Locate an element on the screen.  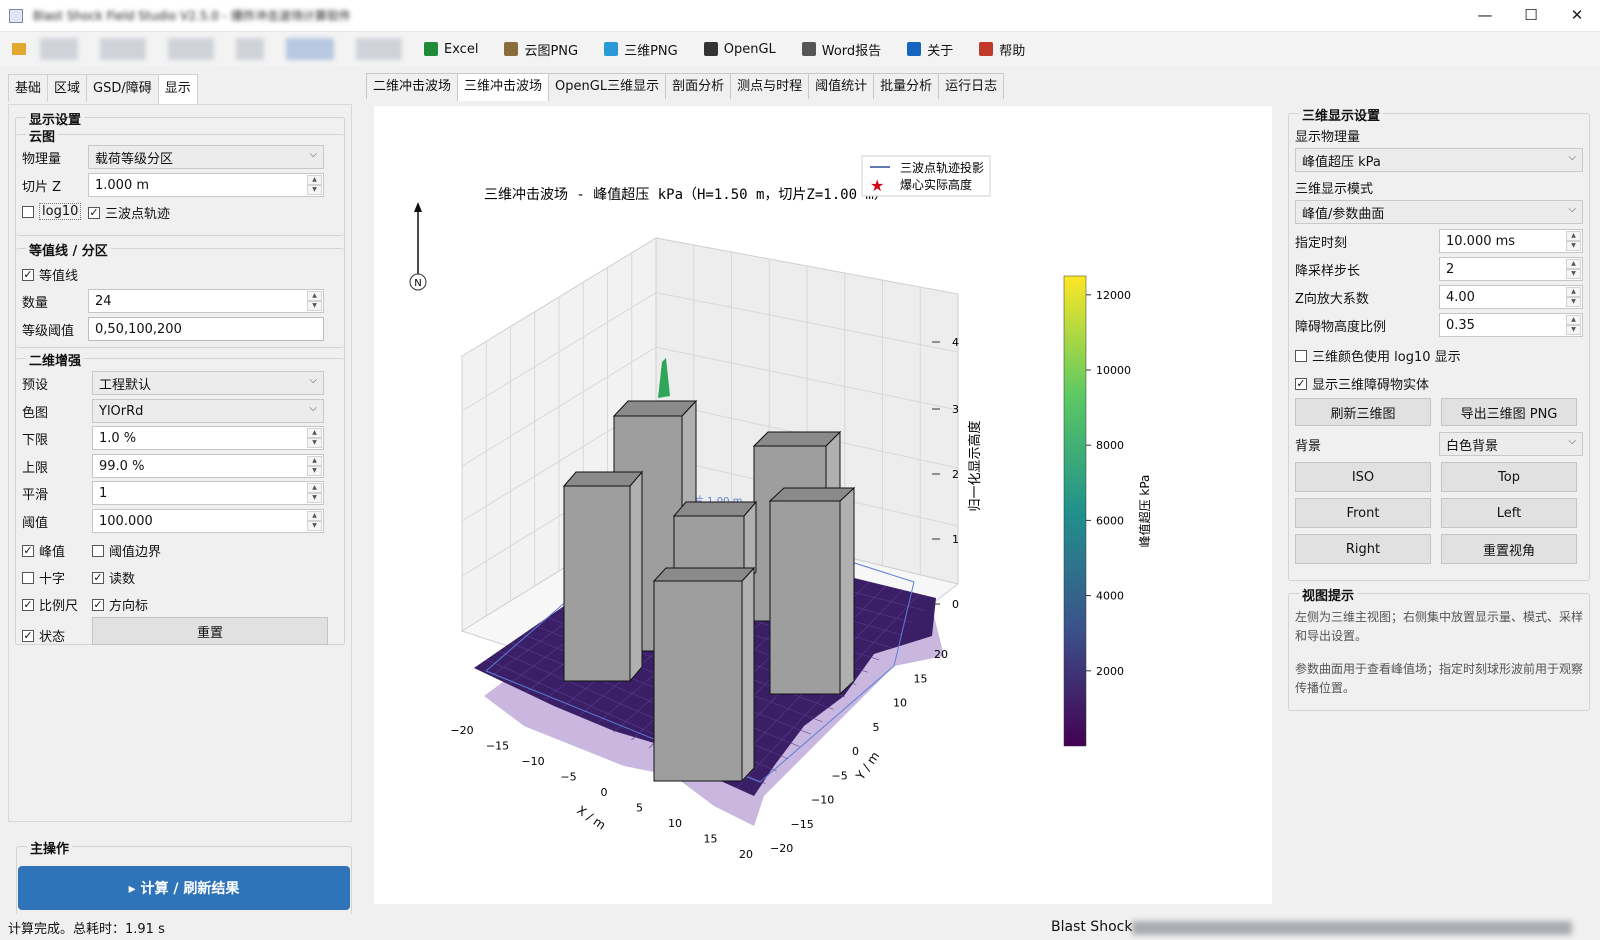
toolbar-document-button: Word报告 is located at coordinates (841, 49).